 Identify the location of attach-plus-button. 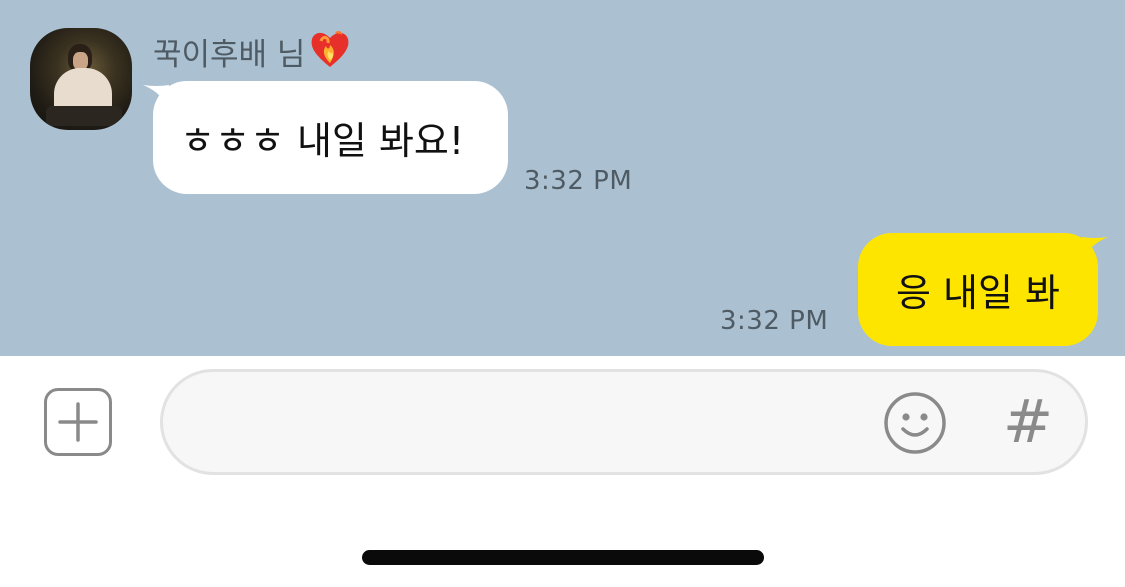
(78, 422).